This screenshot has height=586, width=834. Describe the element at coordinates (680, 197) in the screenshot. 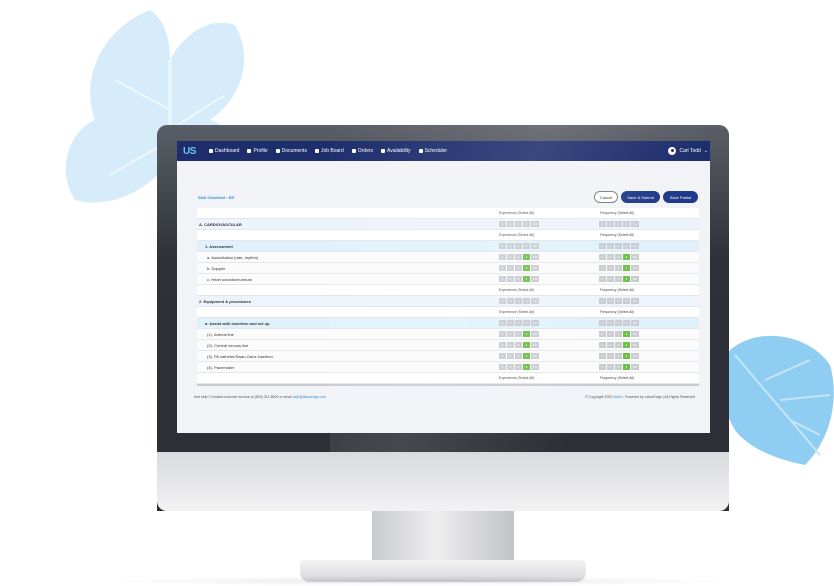

I see `save-partial-button: Save Partial` at that location.